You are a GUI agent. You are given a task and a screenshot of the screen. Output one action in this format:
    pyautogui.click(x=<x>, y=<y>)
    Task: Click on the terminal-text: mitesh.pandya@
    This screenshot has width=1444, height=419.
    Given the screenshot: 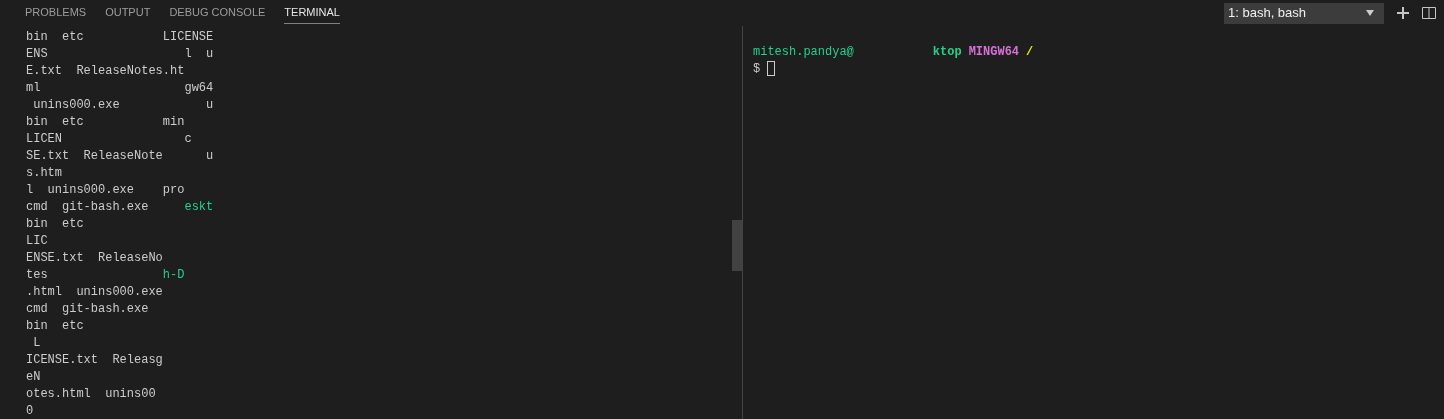 What is the action you would take?
    pyautogui.click(x=803, y=52)
    